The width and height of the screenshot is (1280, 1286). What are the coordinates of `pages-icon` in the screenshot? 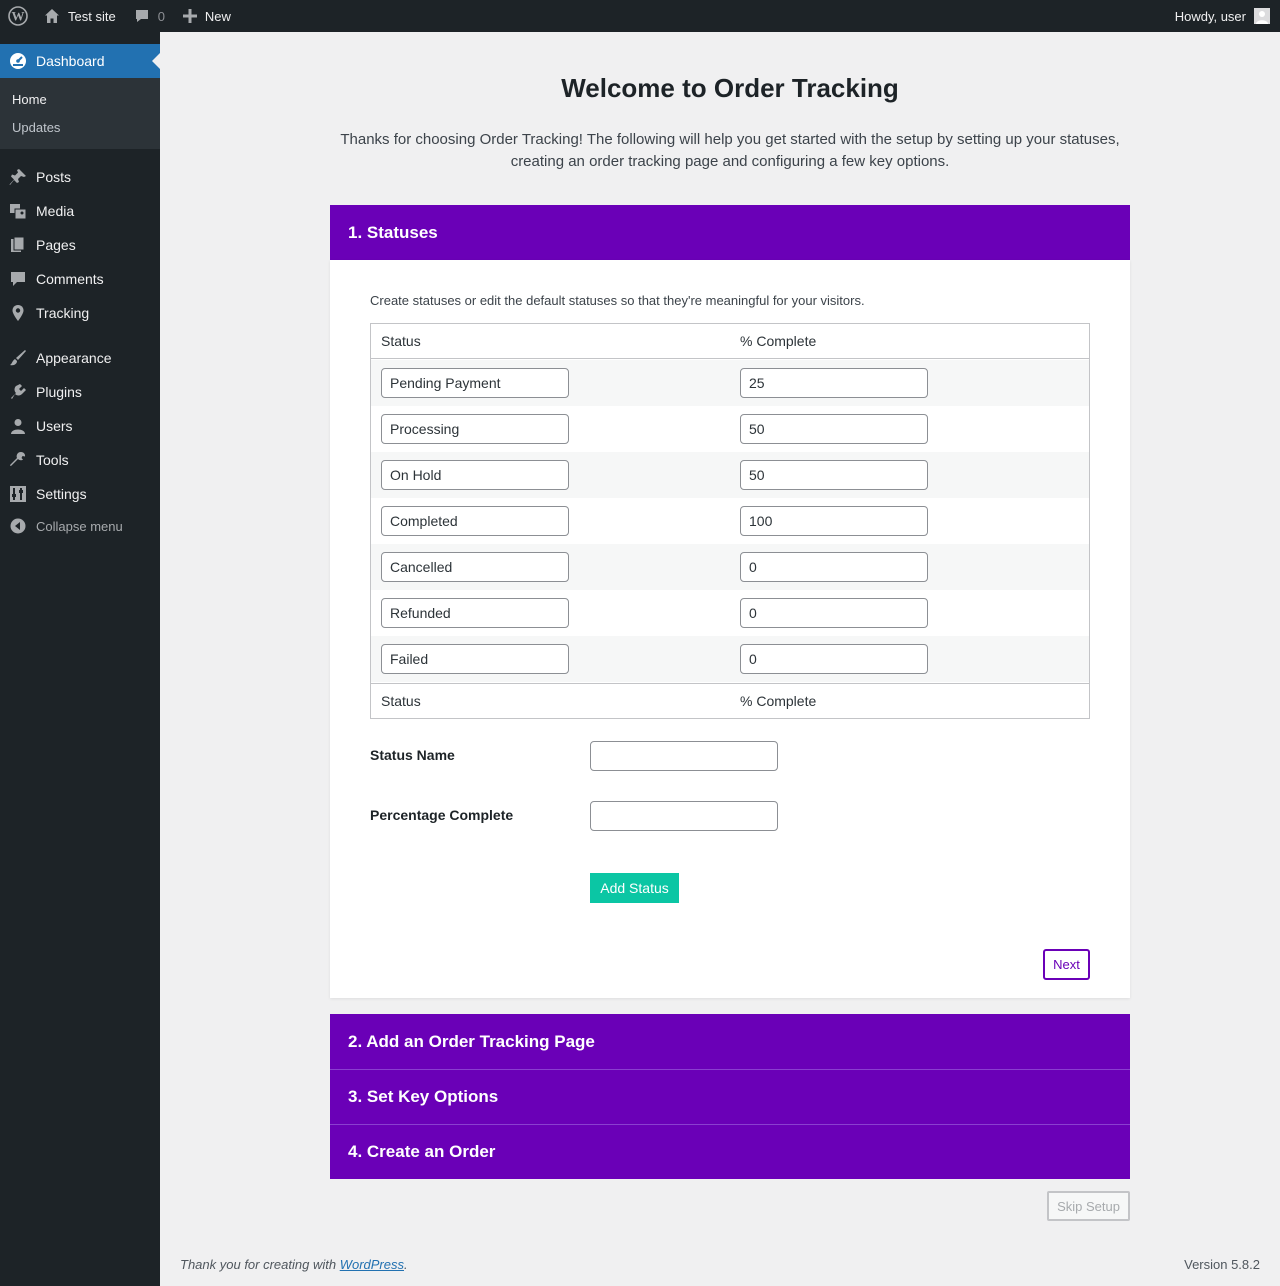 It's located at (18, 245).